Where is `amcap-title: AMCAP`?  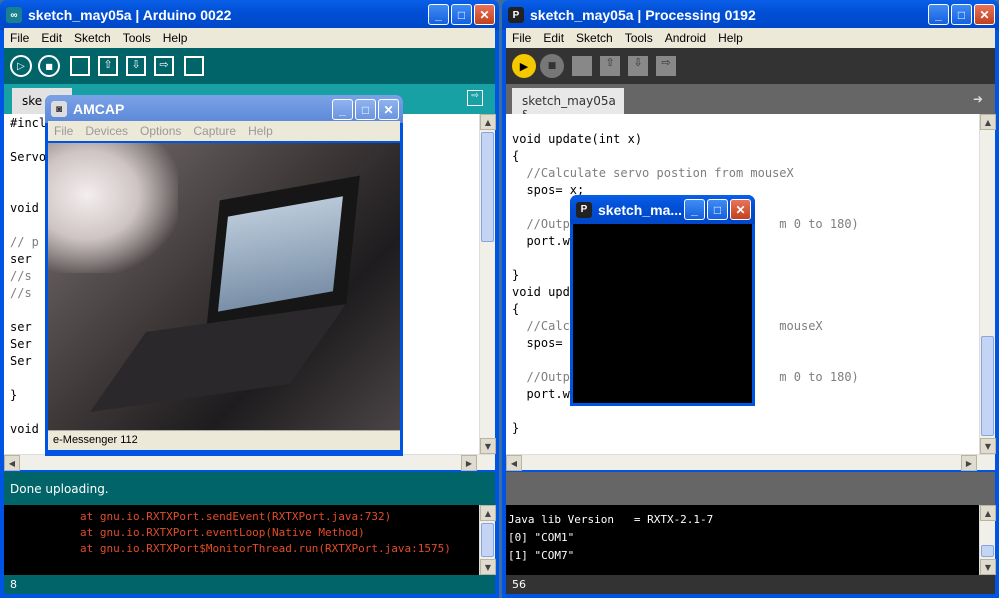 amcap-title: AMCAP is located at coordinates (99, 109).